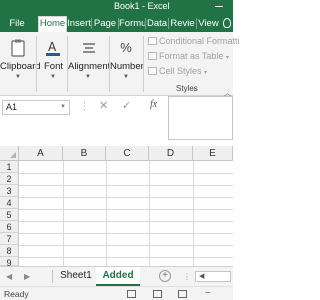 The image size is (320, 300). I want to click on status-bar: Ready −, so click(116, 293).